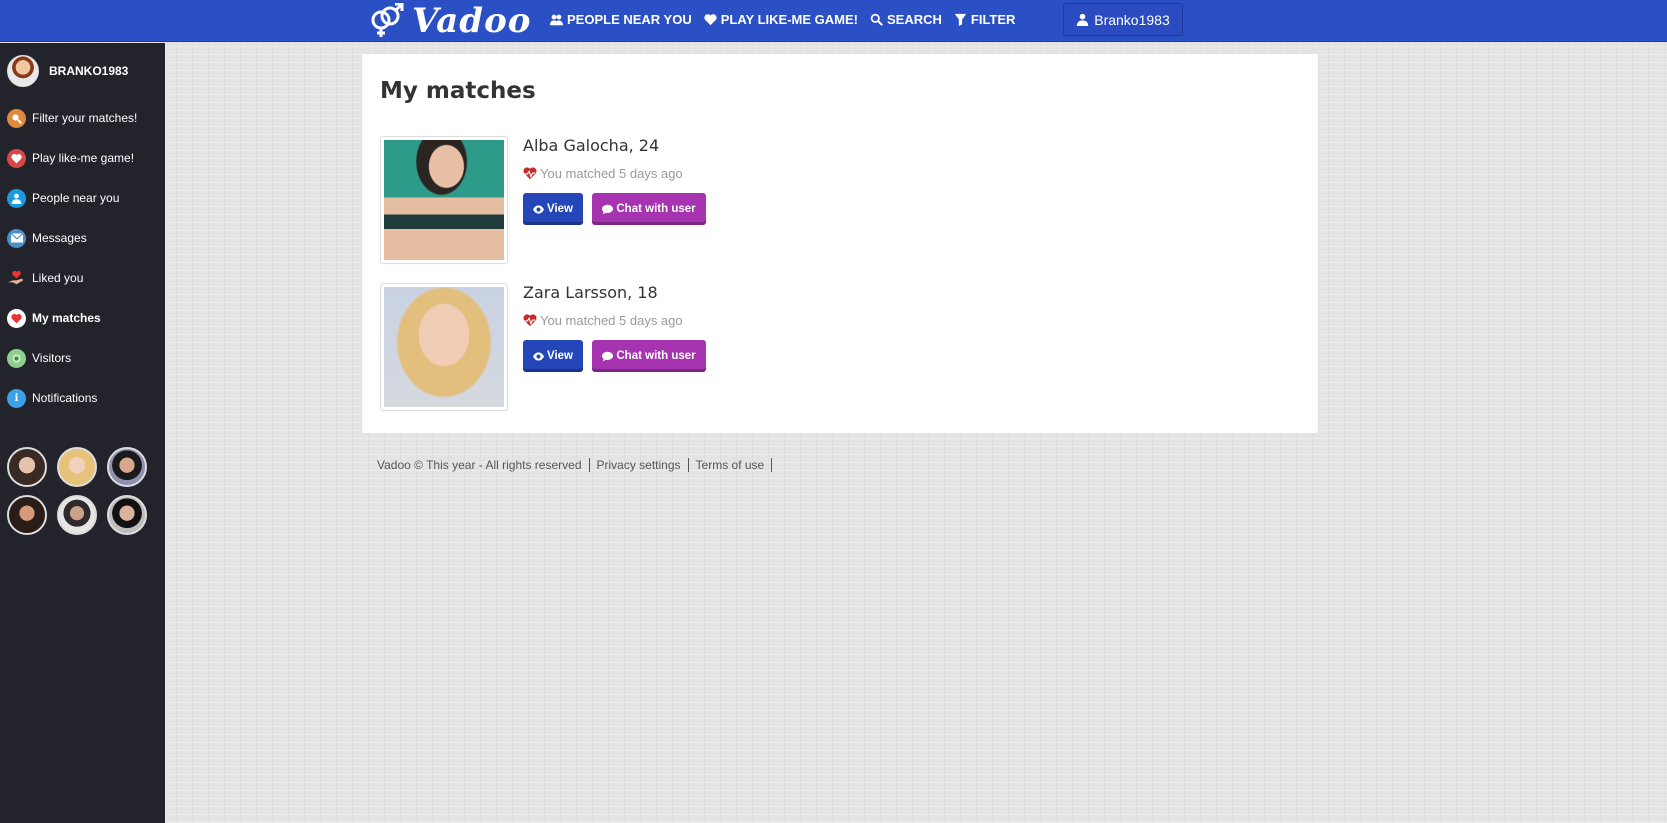  What do you see at coordinates (876, 19) in the screenshot?
I see `search-icon` at bounding box center [876, 19].